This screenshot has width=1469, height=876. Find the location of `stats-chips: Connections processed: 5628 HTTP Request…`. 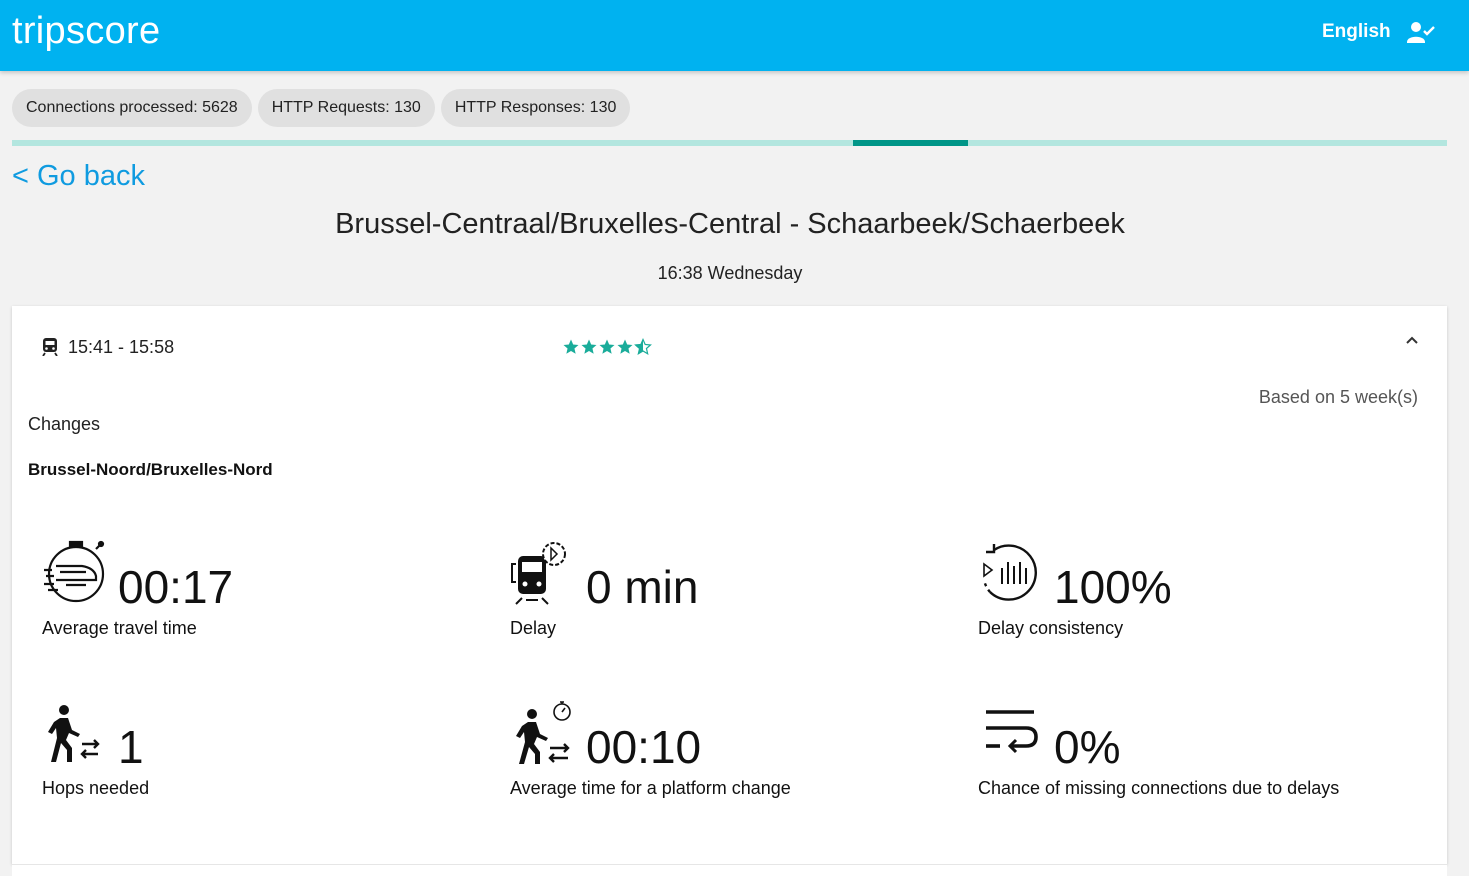

stats-chips: Connections processed: 5628 HTTP Request… is located at coordinates (321, 108).